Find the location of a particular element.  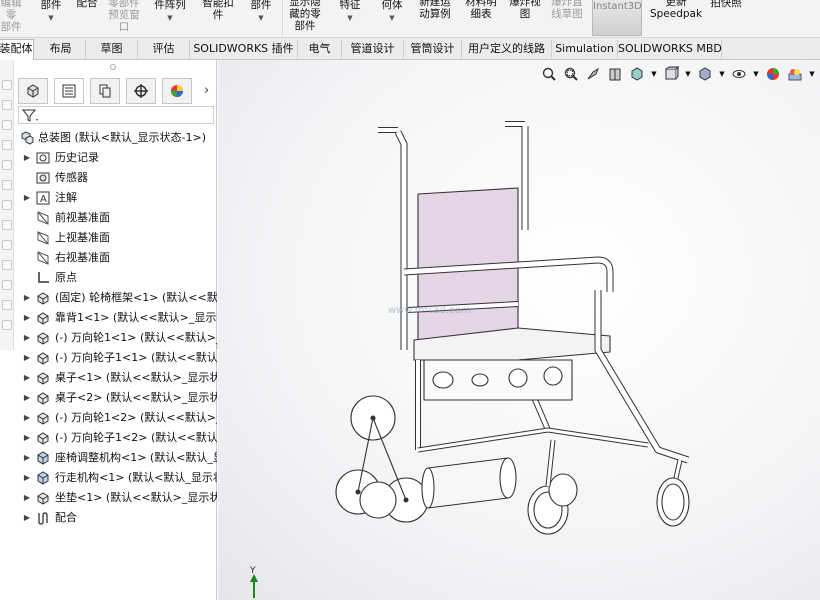

instant3d-button: Instant3D is located at coordinates (617, 18).